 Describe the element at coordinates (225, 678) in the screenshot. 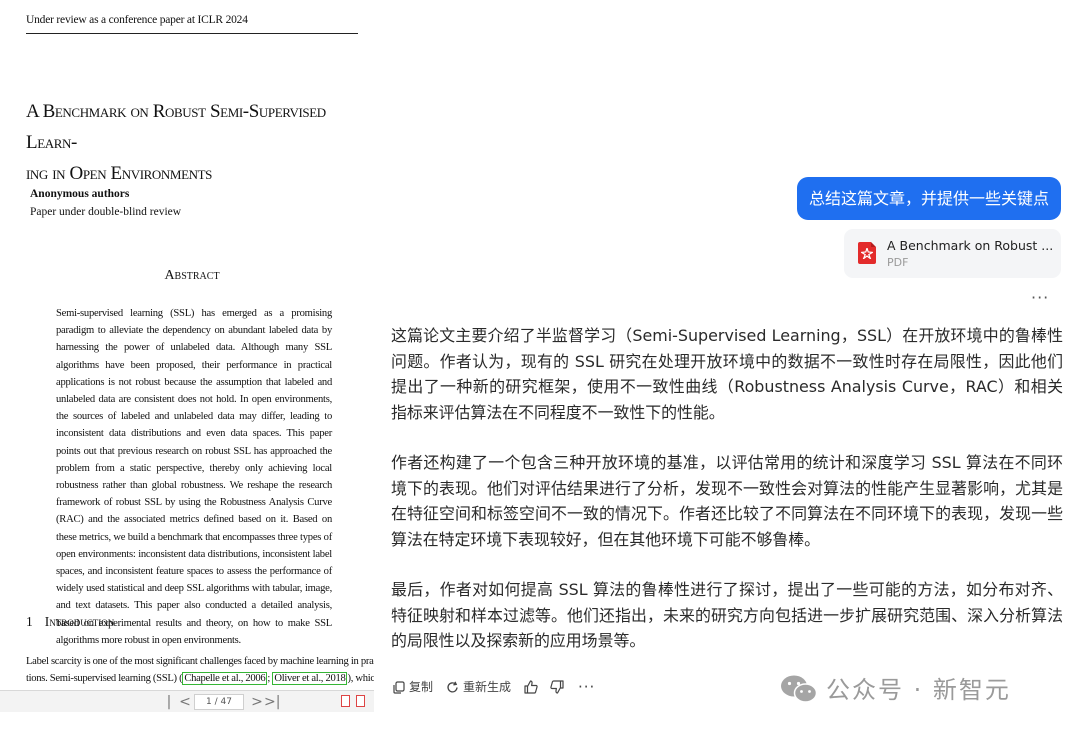

I see `citation-link-chapelle: Chapelle et al., 2006` at that location.